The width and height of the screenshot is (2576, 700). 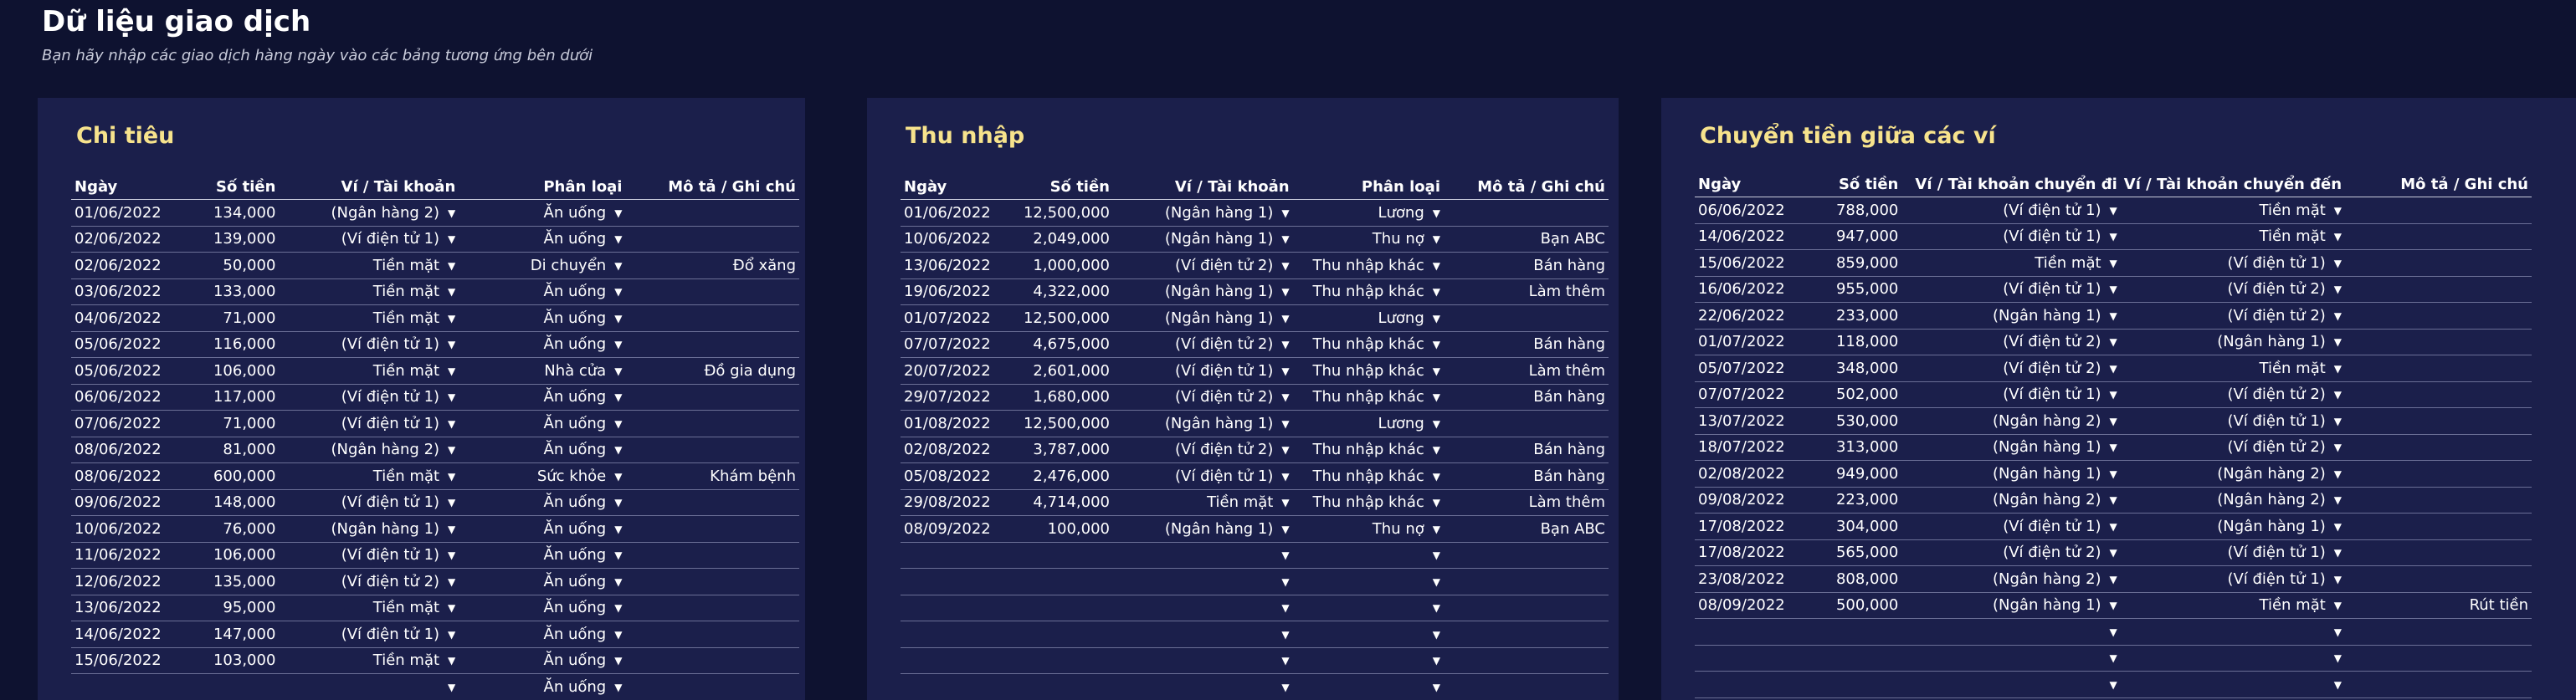 What do you see at coordinates (239, 345) in the screenshot?
I see `amount-cell: 116,000` at bounding box center [239, 345].